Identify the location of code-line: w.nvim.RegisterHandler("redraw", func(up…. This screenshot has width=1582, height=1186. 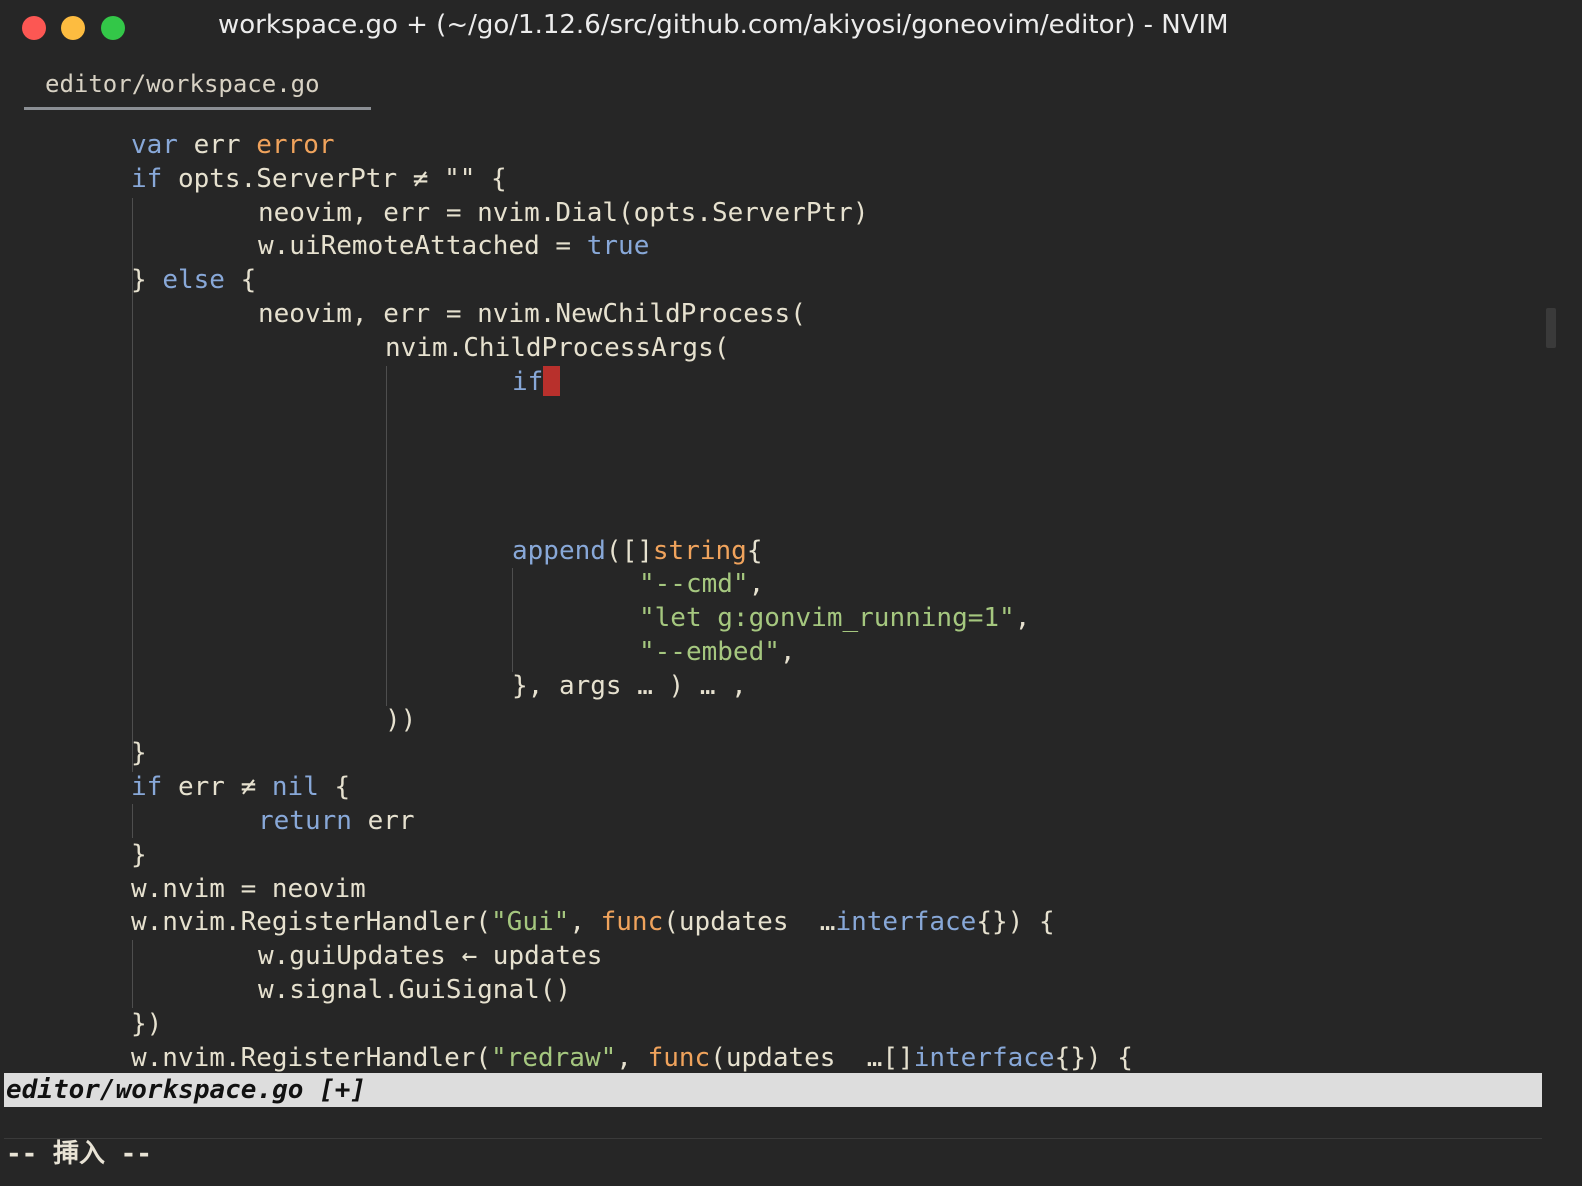
(632, 1056).